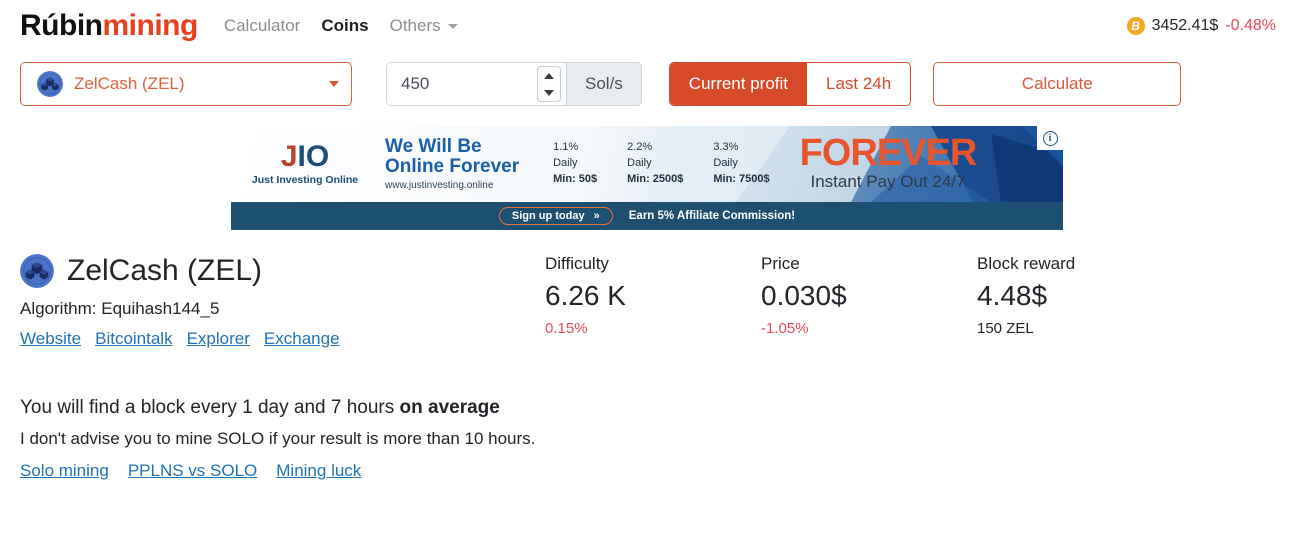  Describe the element at coordinates (653, 301) in the screenshot. I see `stat-difficulty: Difficulty 6.26 K 0.15%` at that location.